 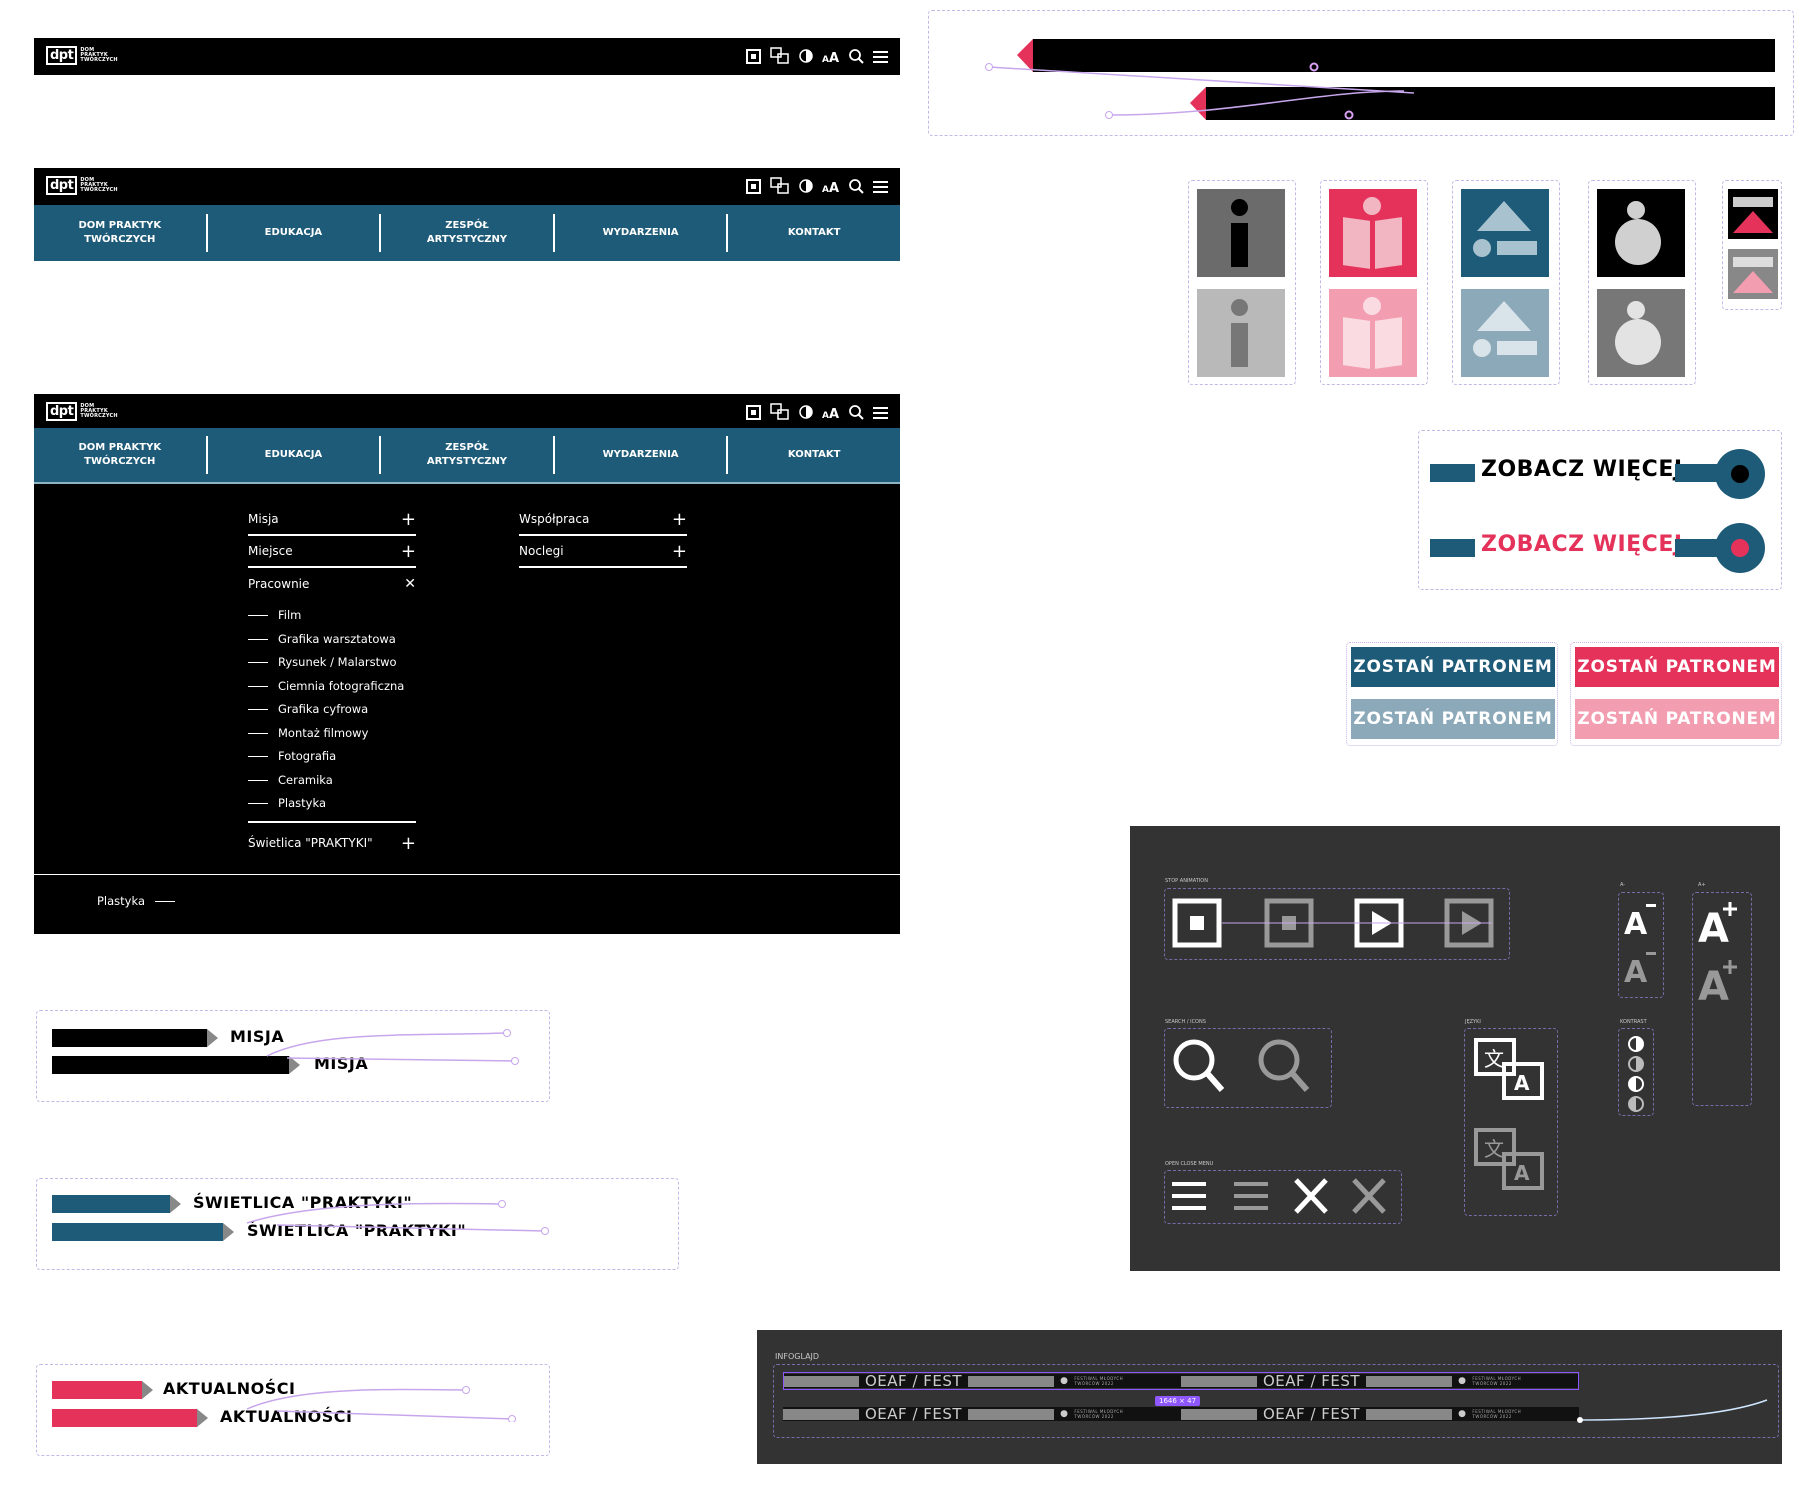 I want to click on menu-item-noclegi: Noclegi +, so click(x=603, y=552).